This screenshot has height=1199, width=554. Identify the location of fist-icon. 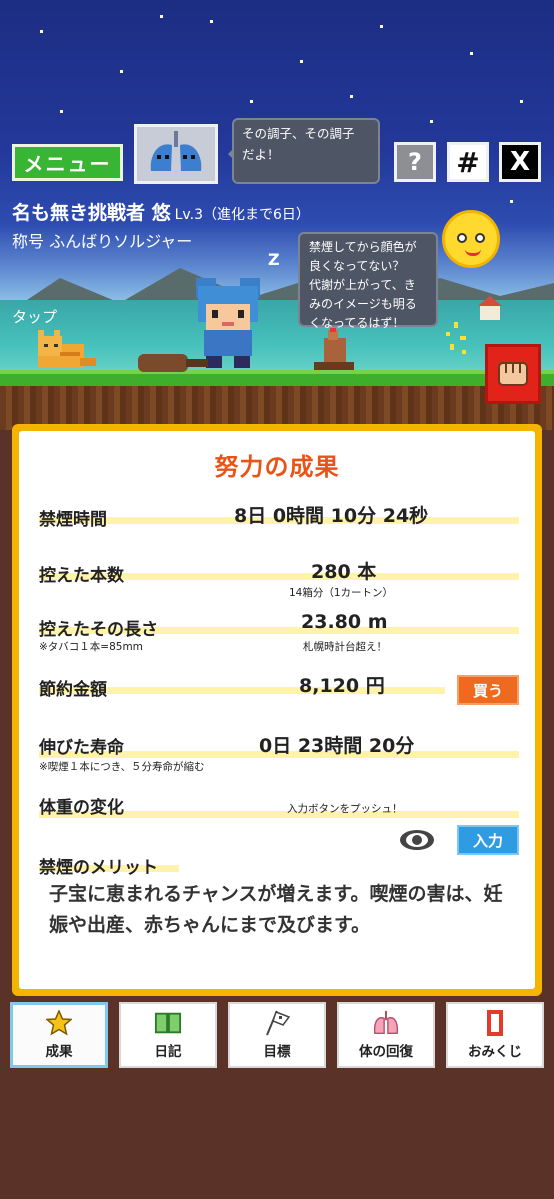
(513, 374).